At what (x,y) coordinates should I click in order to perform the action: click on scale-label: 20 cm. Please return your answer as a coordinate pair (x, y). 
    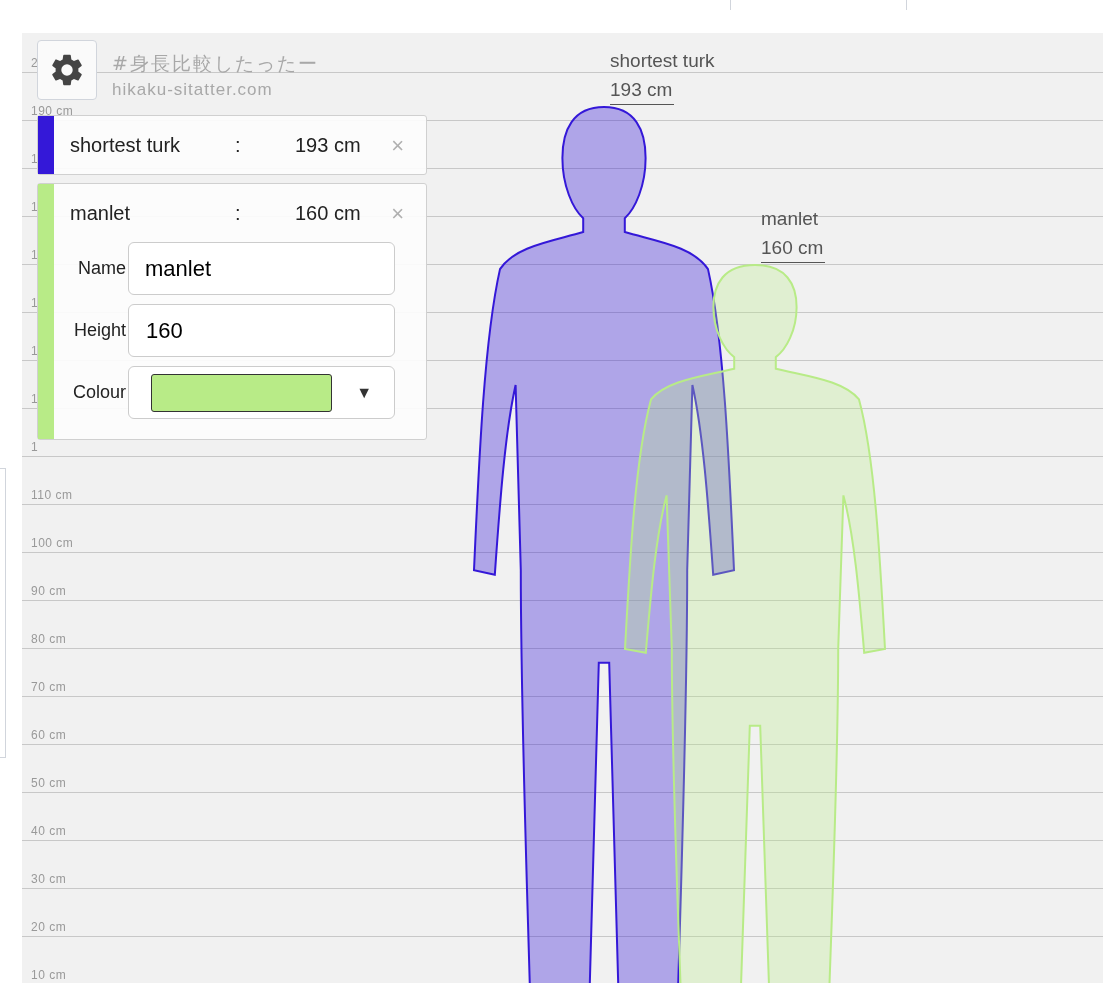
    Looking at the image, I should click on (49, 927).